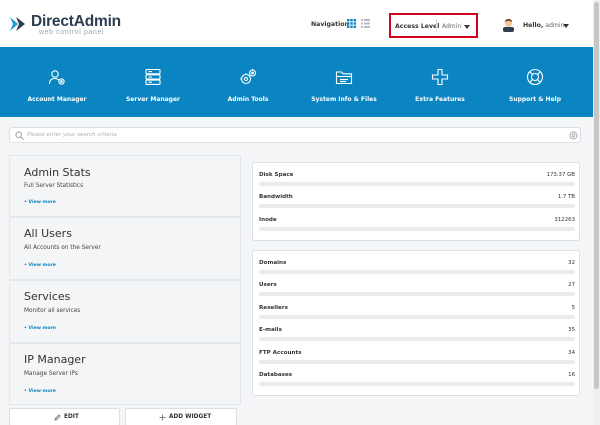 This screenshot has width=600, height=425. I want to click on edit-button: EDIT, so click(64, 416).